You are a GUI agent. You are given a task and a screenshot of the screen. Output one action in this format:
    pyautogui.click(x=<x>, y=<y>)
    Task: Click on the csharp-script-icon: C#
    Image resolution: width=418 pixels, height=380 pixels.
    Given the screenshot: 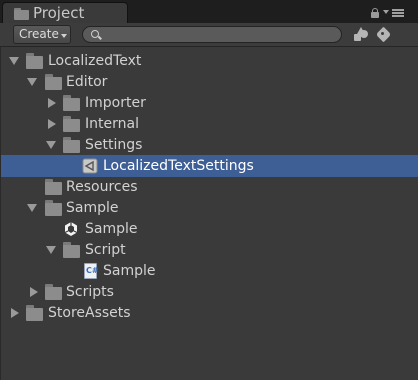 What is the action you would take?
    pyautogui.click(x=91, y=271)
    